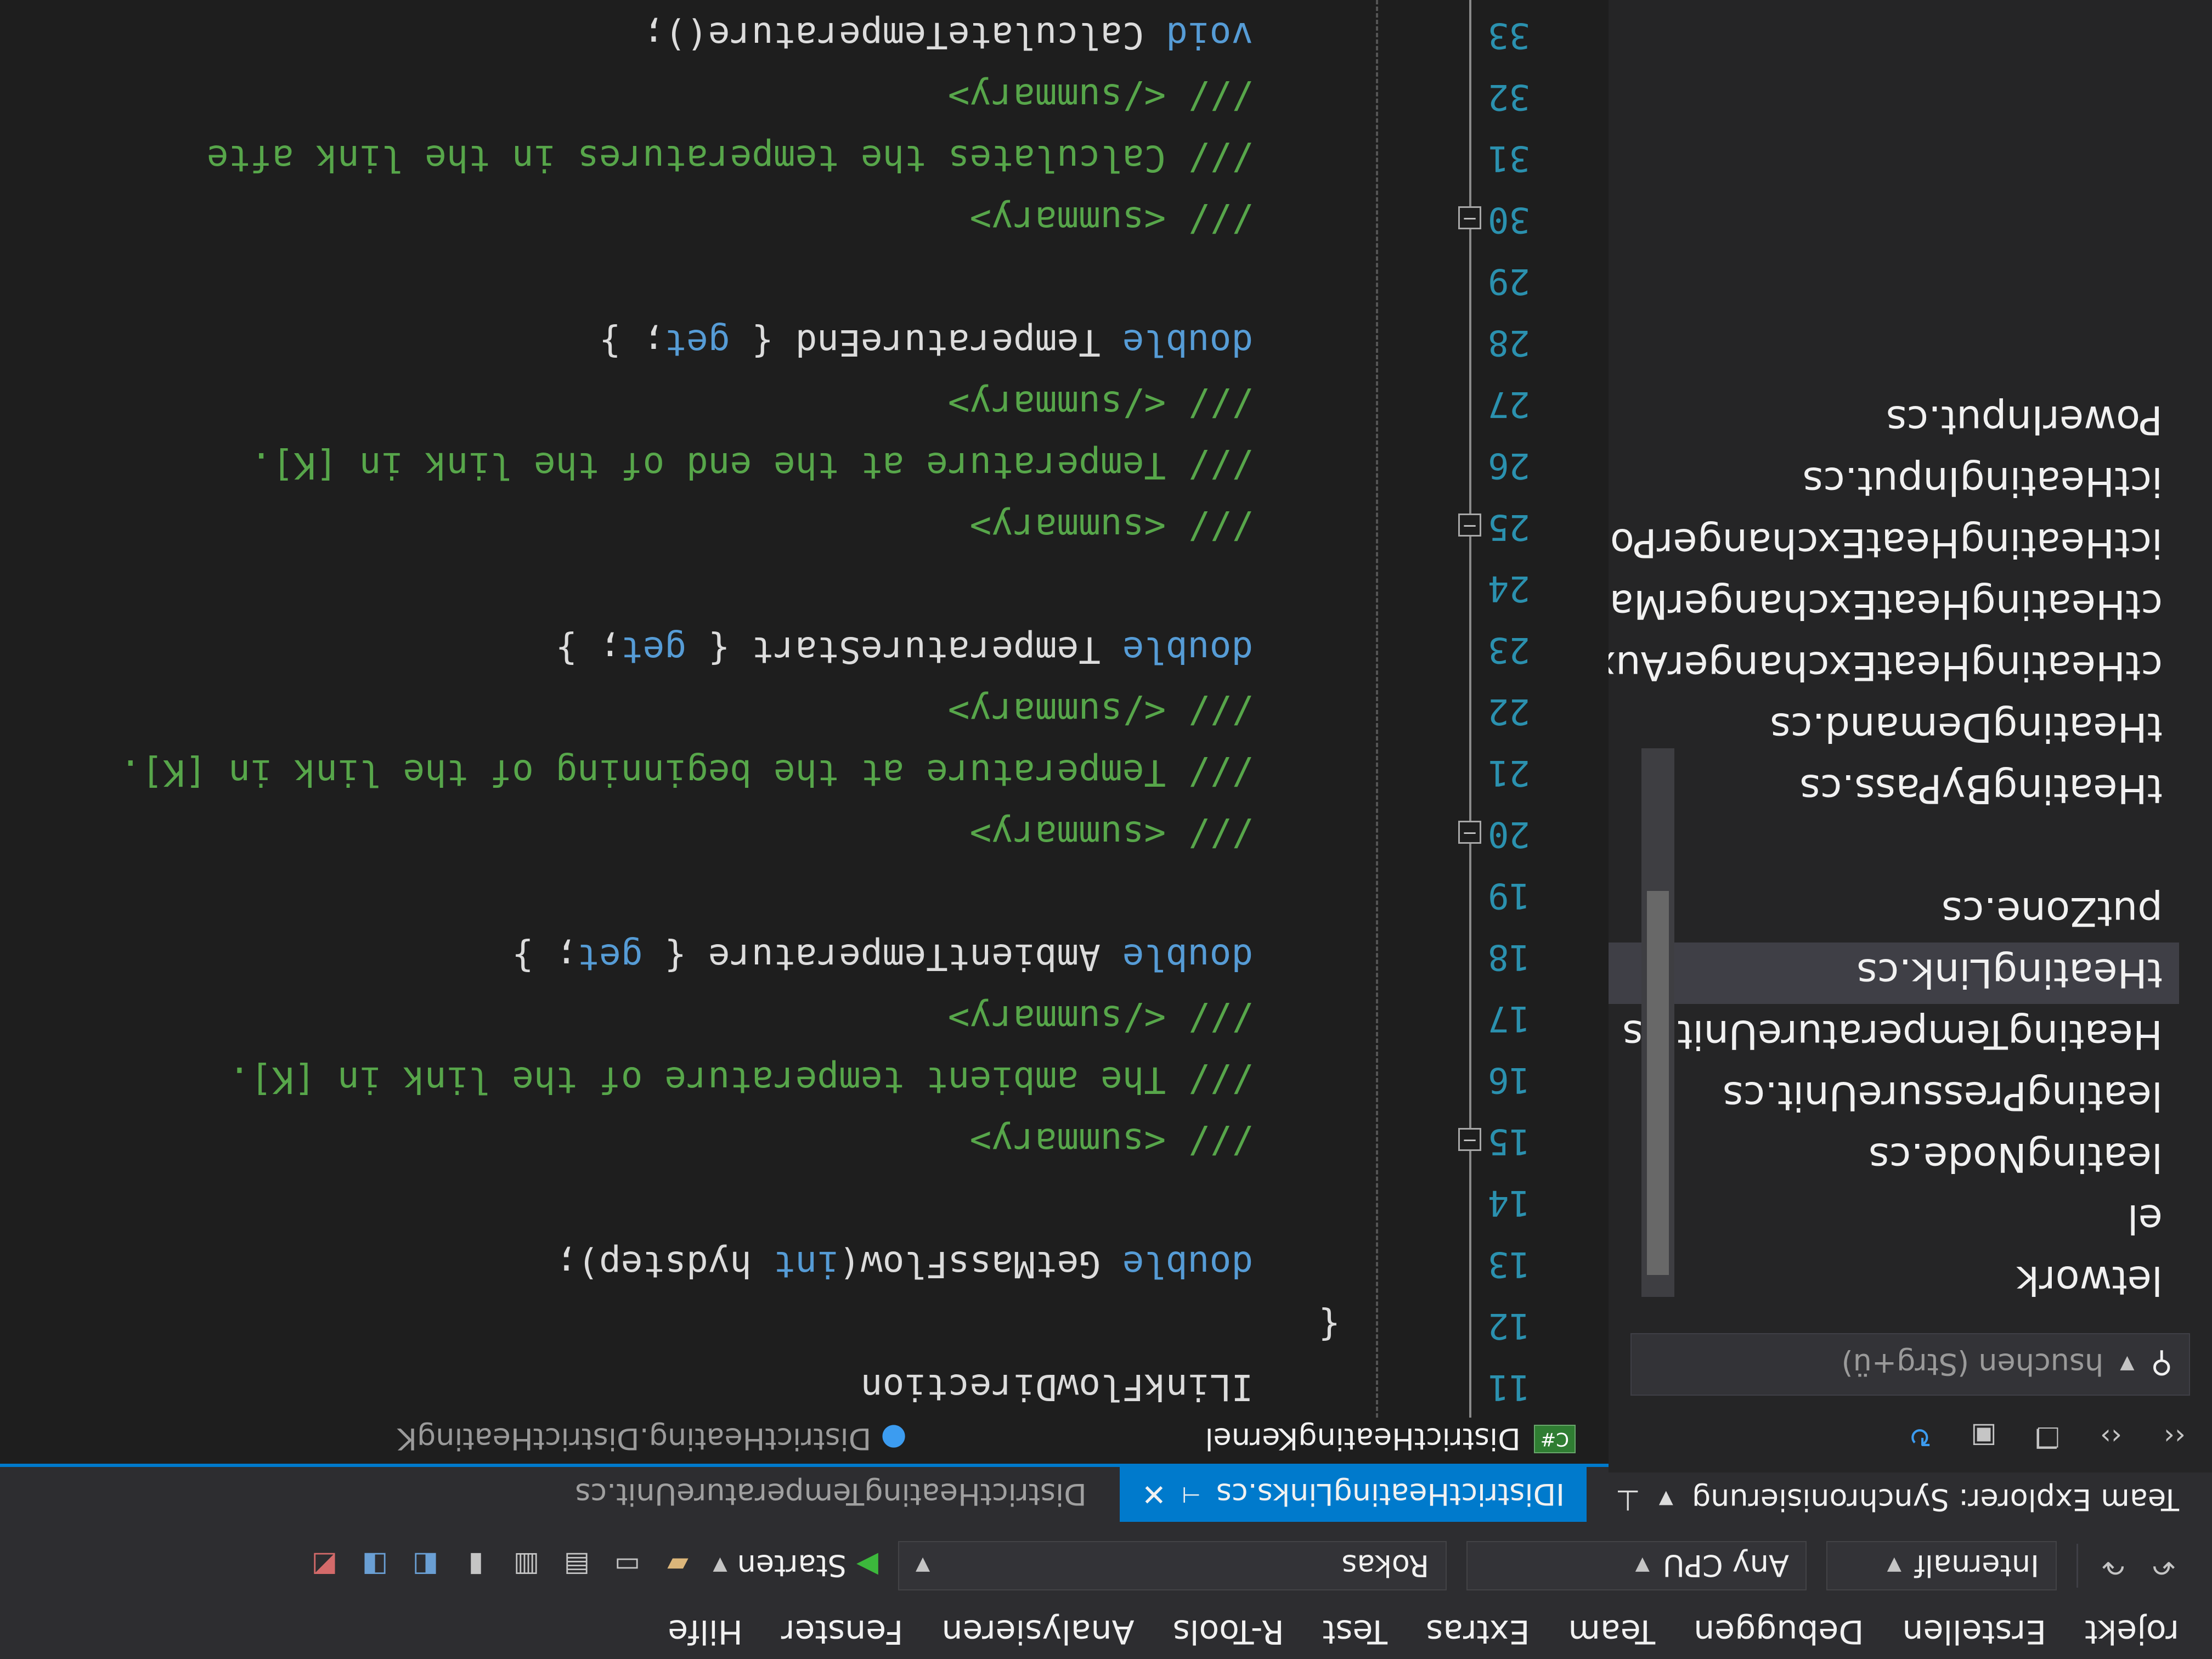 This screenshot has height=1659, width=2212. What do you see at coordinates (2047, 1437) in the screenshot?
I see `copy-icon: ❐` at bounding box center [2047, 1437].